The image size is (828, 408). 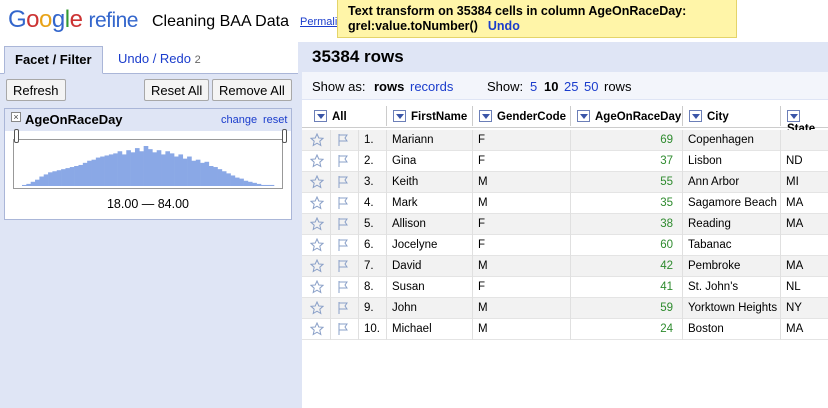 I want to click on cell-firstname: Jocelyne, so click(x=414, y=245).